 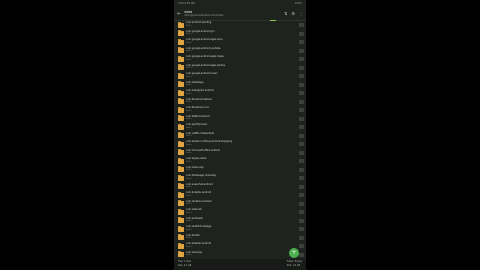 I want to click on add-fab-button: +, so click(x=294, y=253).